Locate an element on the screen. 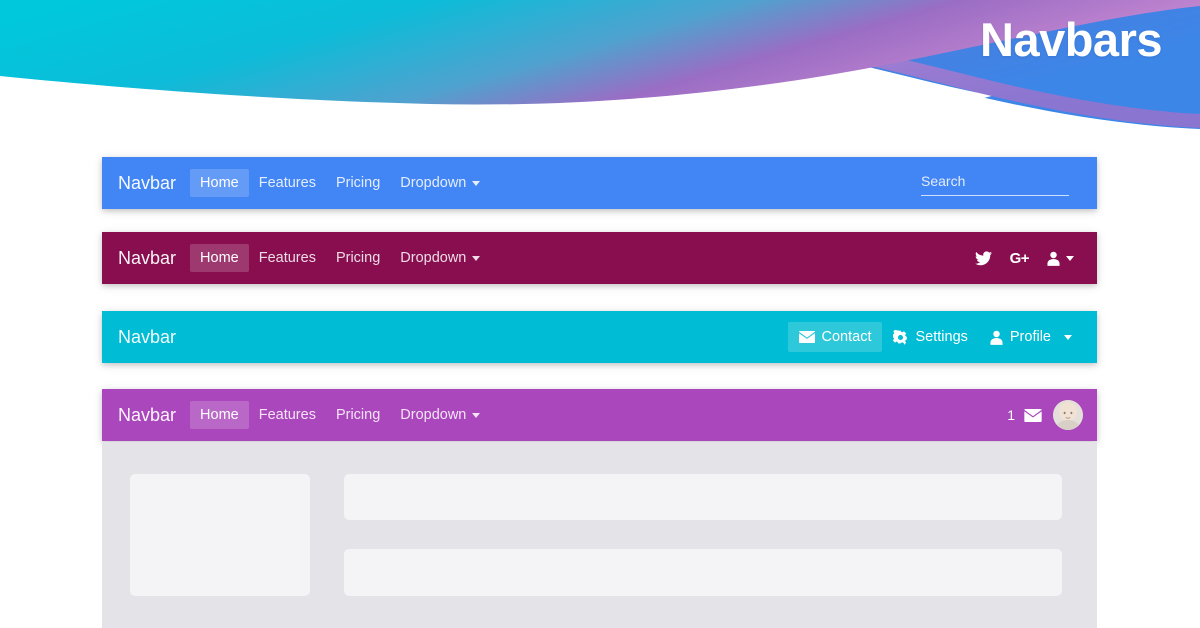  twitter-glyph is located at coordinates (983, 257).